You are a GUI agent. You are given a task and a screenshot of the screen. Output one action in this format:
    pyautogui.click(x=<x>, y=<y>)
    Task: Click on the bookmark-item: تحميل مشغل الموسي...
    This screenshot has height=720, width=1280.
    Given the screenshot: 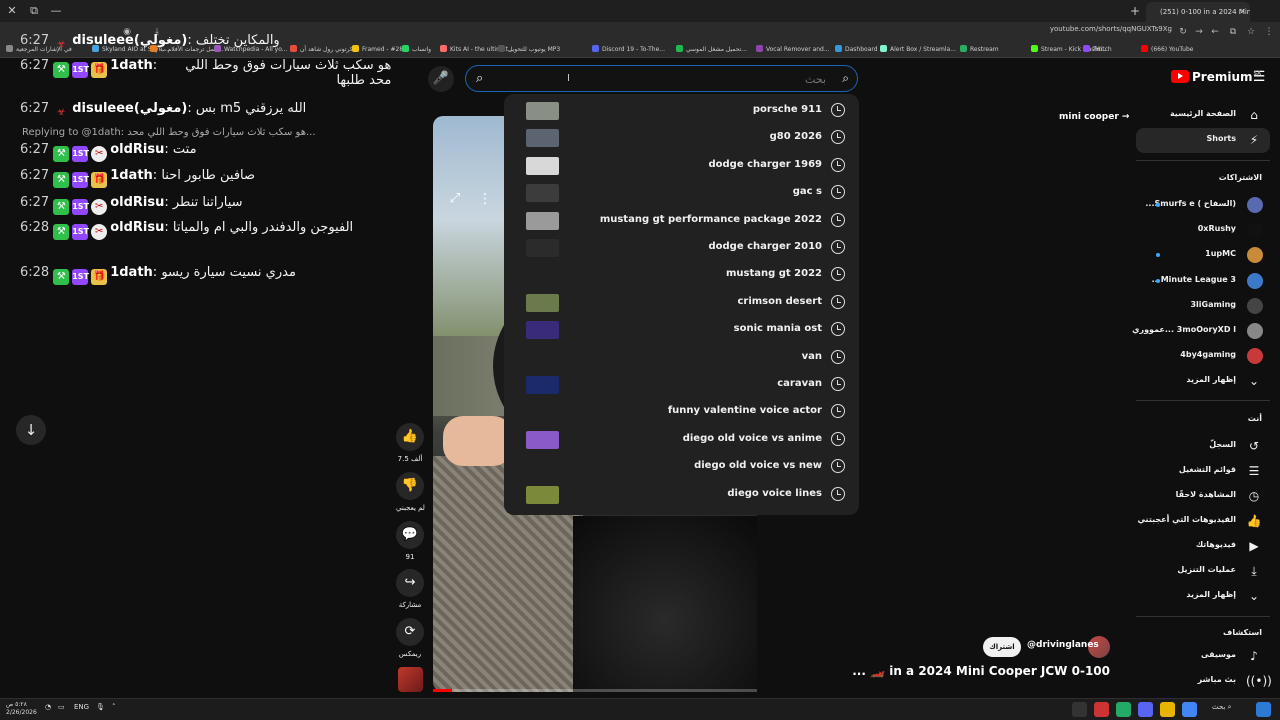 What is the action you would take?
    pyautogui.click(x=711, y=50)
    